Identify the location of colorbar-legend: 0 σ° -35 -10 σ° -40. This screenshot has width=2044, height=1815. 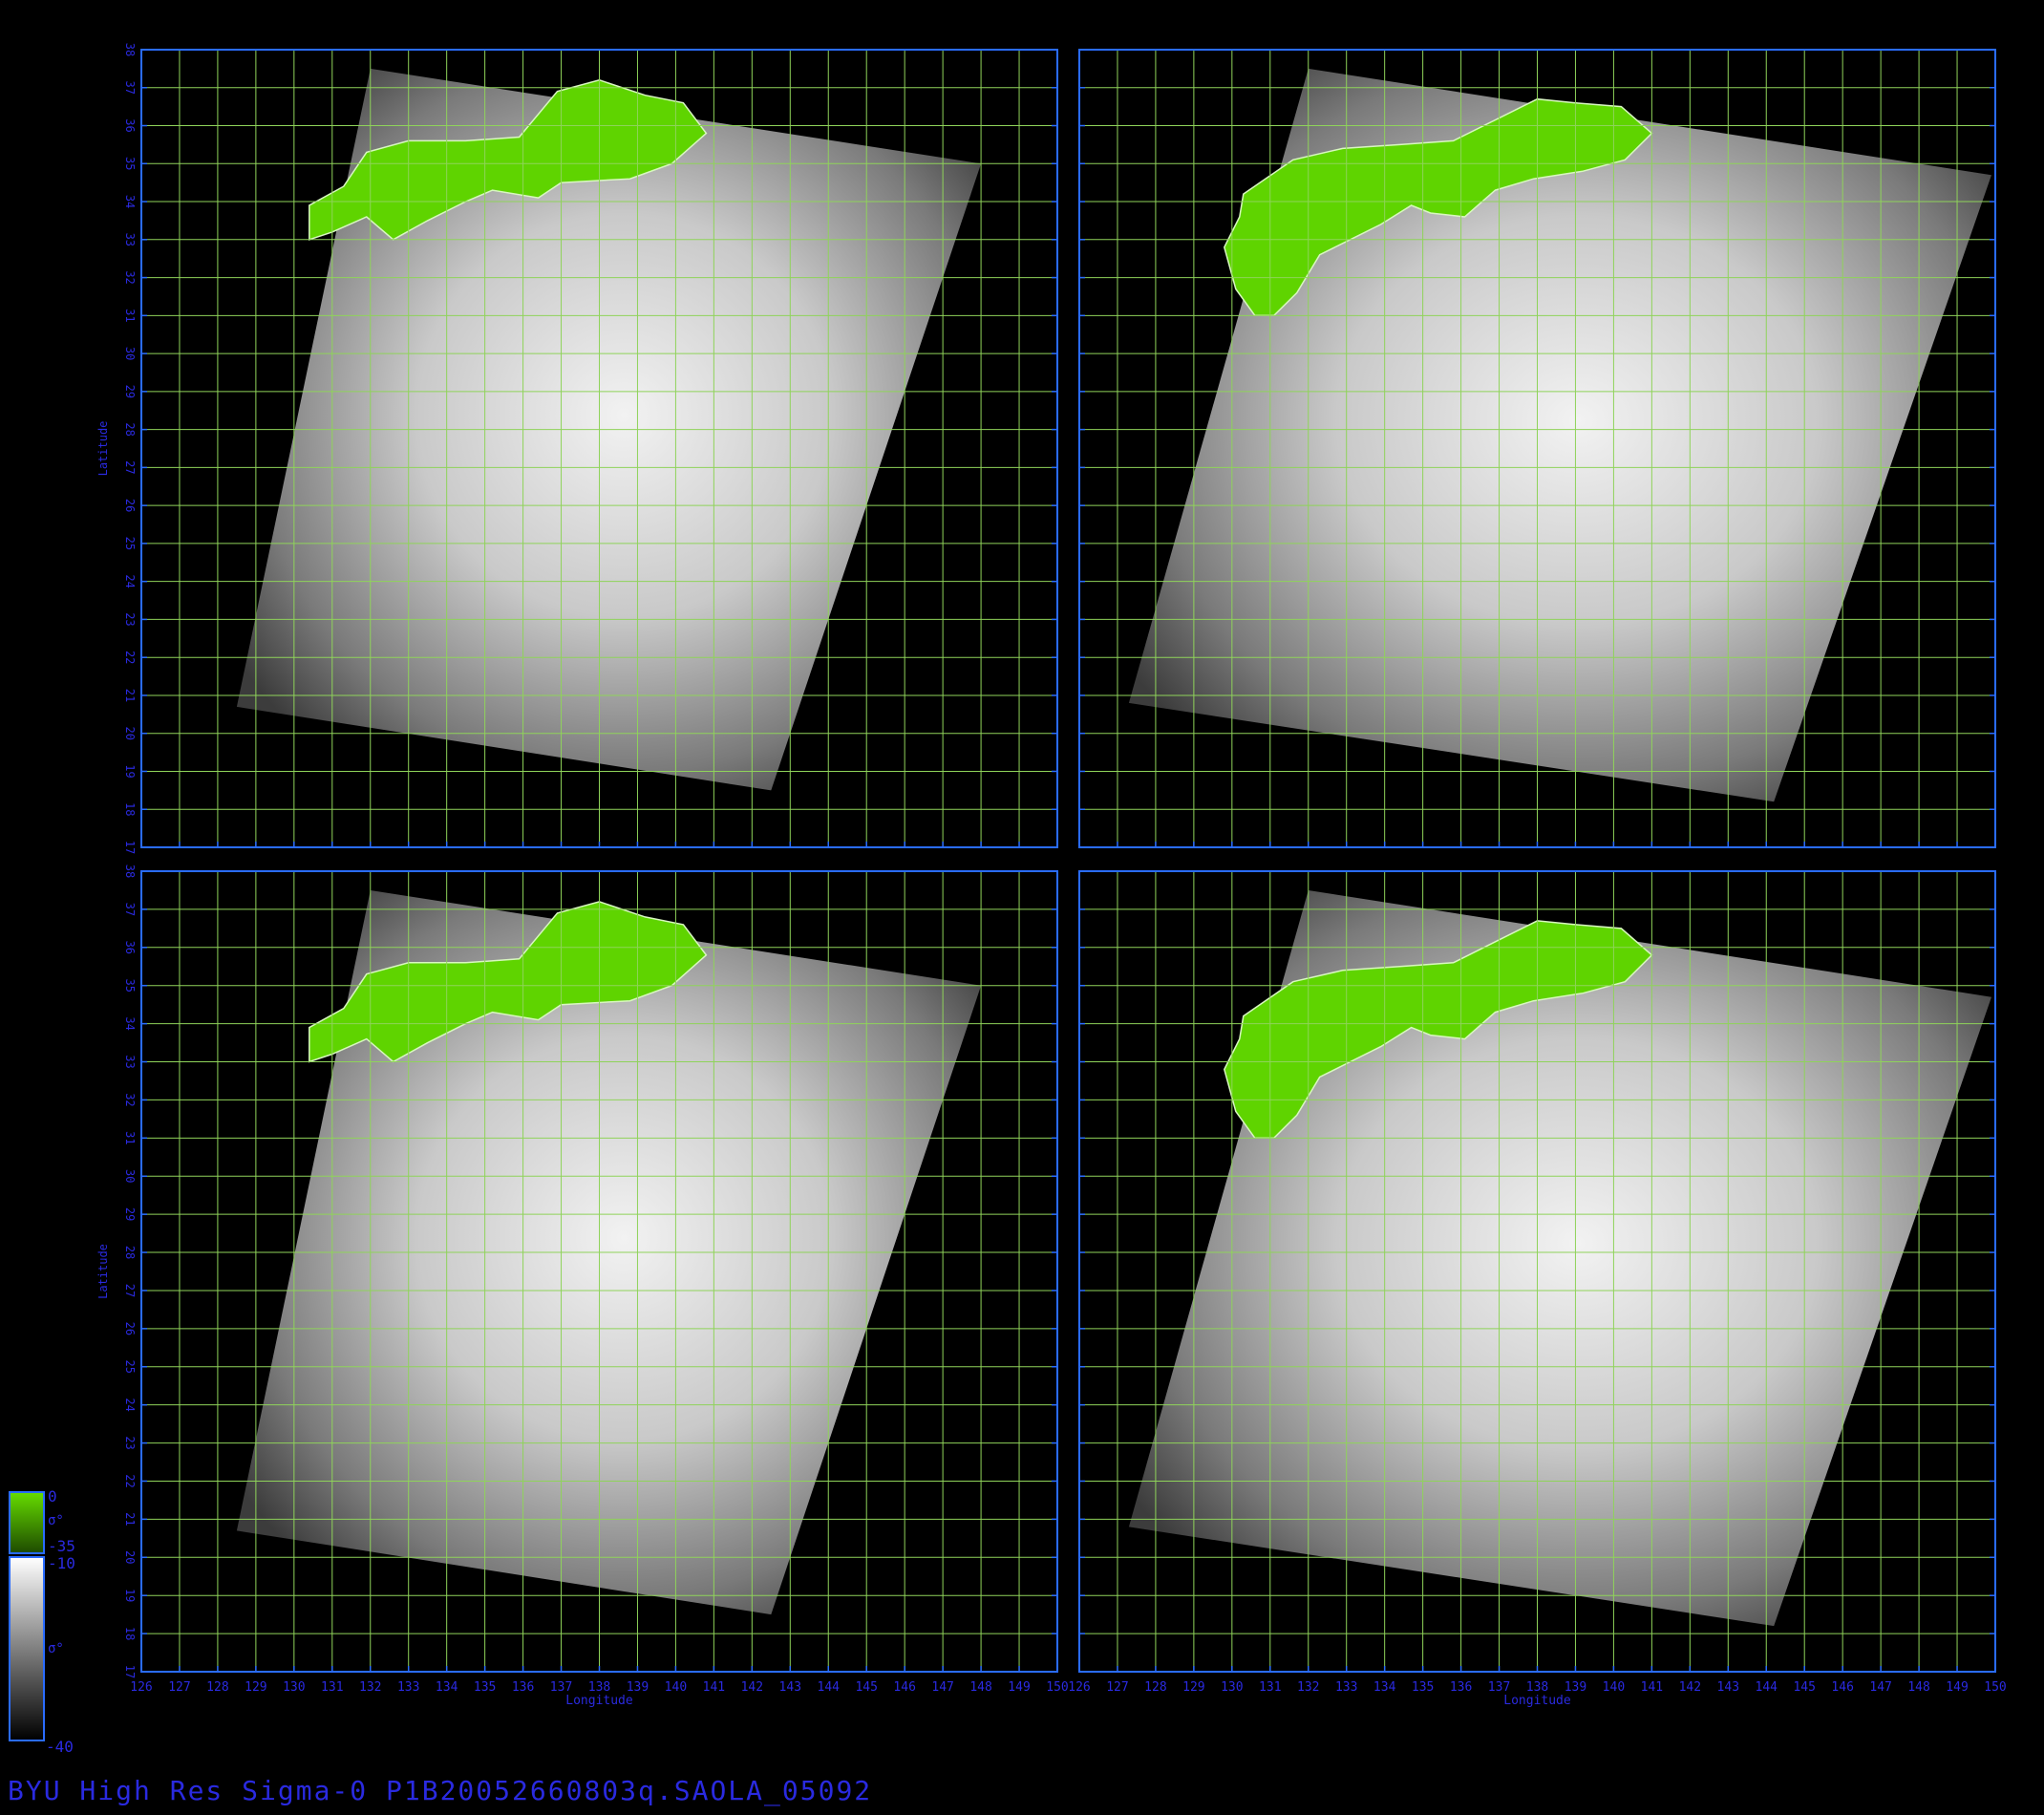
(42, 1621).